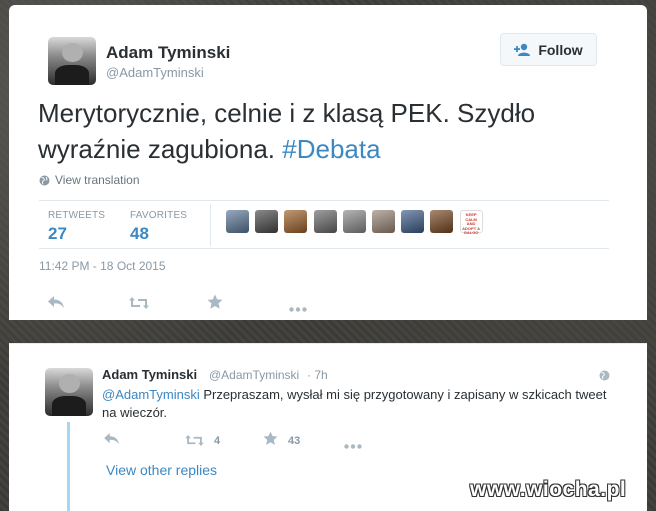 The width and height of the screenshot is (656, 511). I want to click on hashtag-link: #Debata, so click(331, 149).